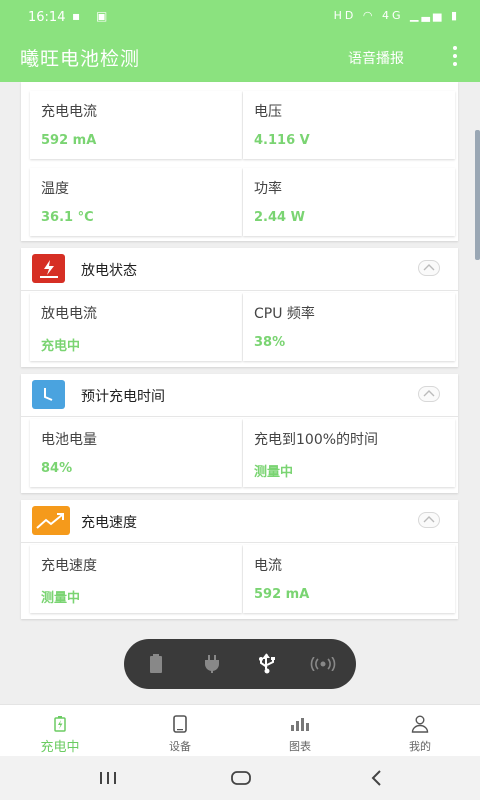 This screenshot has width=480, height=800. I want to click on recent-apps-icon, so click(108, 778).